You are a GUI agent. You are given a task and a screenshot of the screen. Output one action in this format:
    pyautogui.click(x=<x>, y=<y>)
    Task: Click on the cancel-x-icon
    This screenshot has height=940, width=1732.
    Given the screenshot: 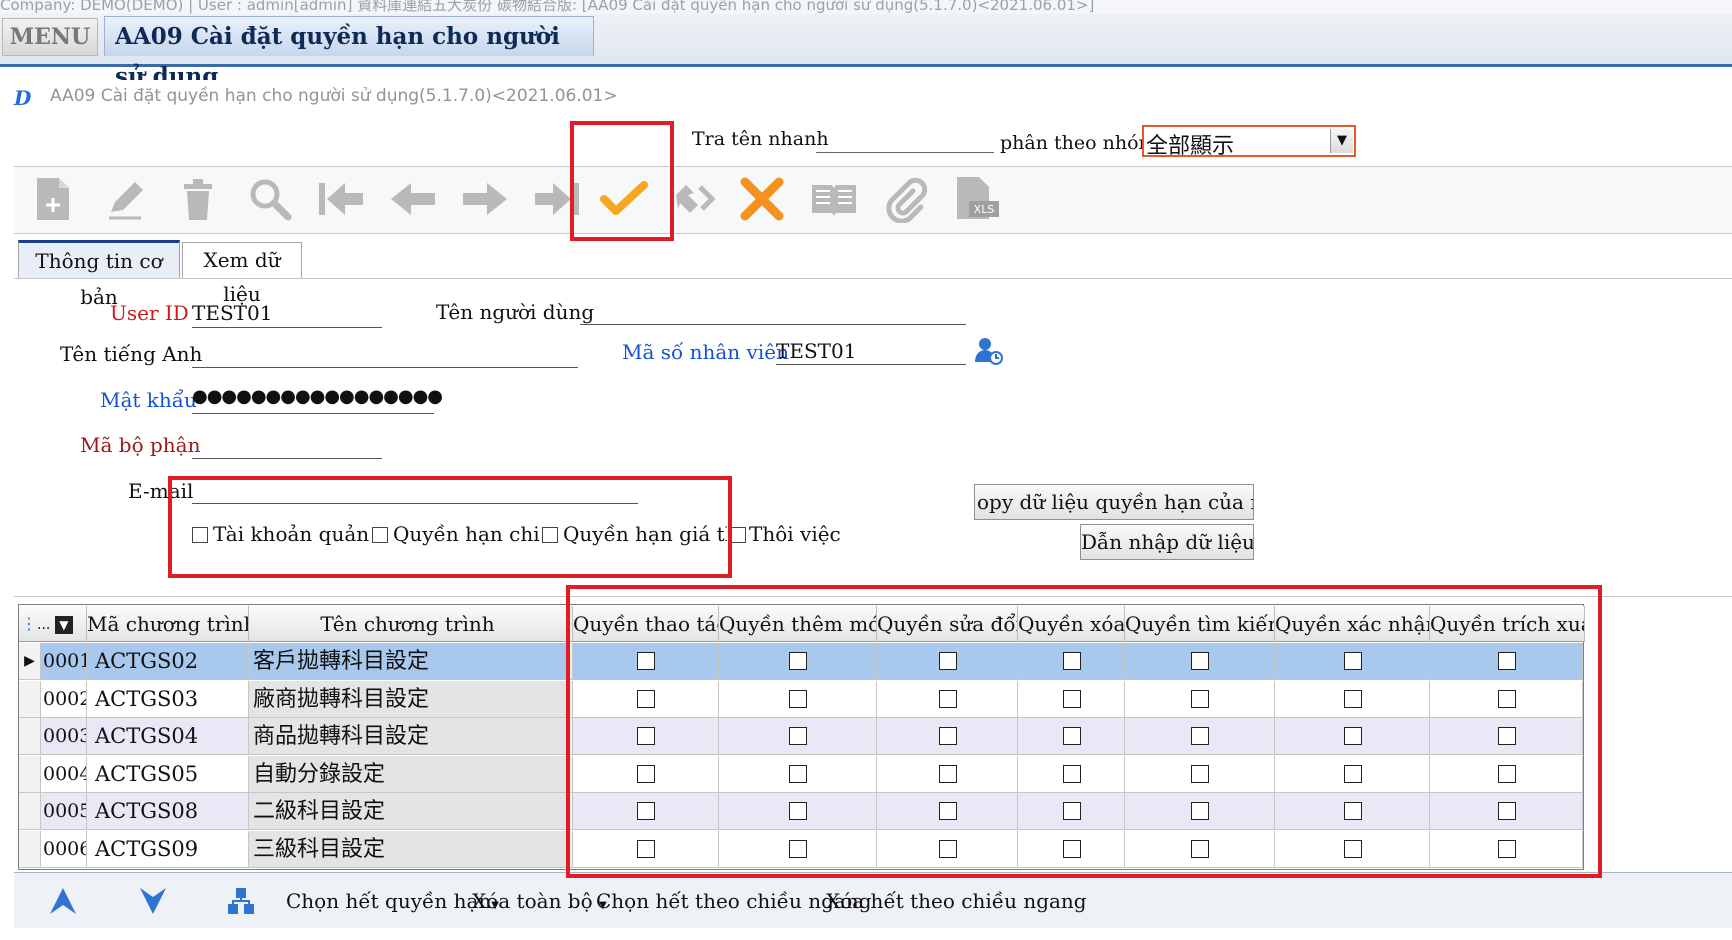 What is the action you would take?
    pyautogui.click(x=762, y=199)
    